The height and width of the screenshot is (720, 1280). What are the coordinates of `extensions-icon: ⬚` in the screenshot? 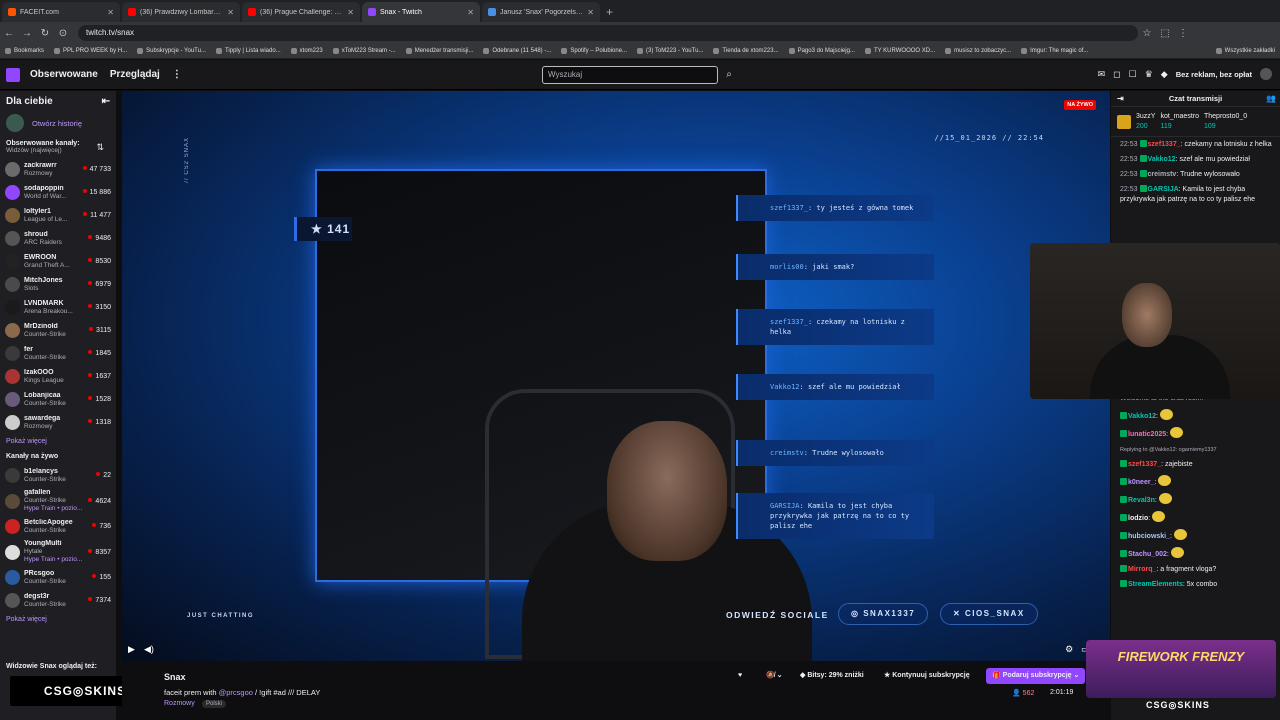 It's located at (1165, 33).